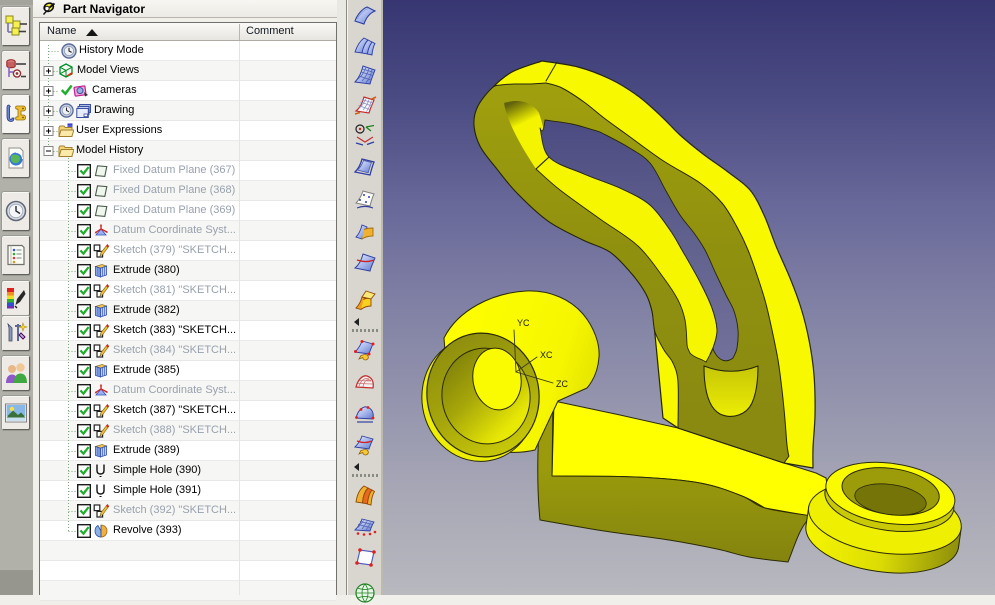 The width and height of the screenshot is (995, 605). I want to click on svg-text: YC, so click(523, 323).